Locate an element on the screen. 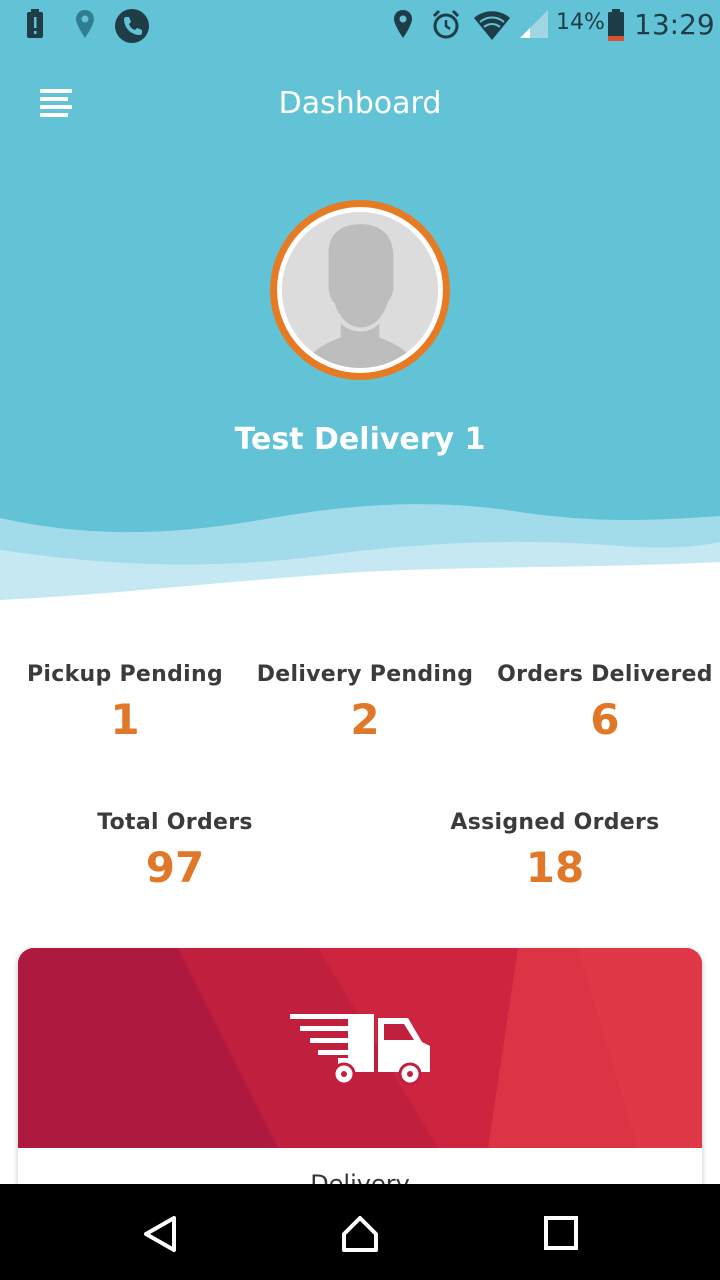 The width and height of the screenshot is (720, 1280). battery-percent: 14% is located at coordinates (580, 22).